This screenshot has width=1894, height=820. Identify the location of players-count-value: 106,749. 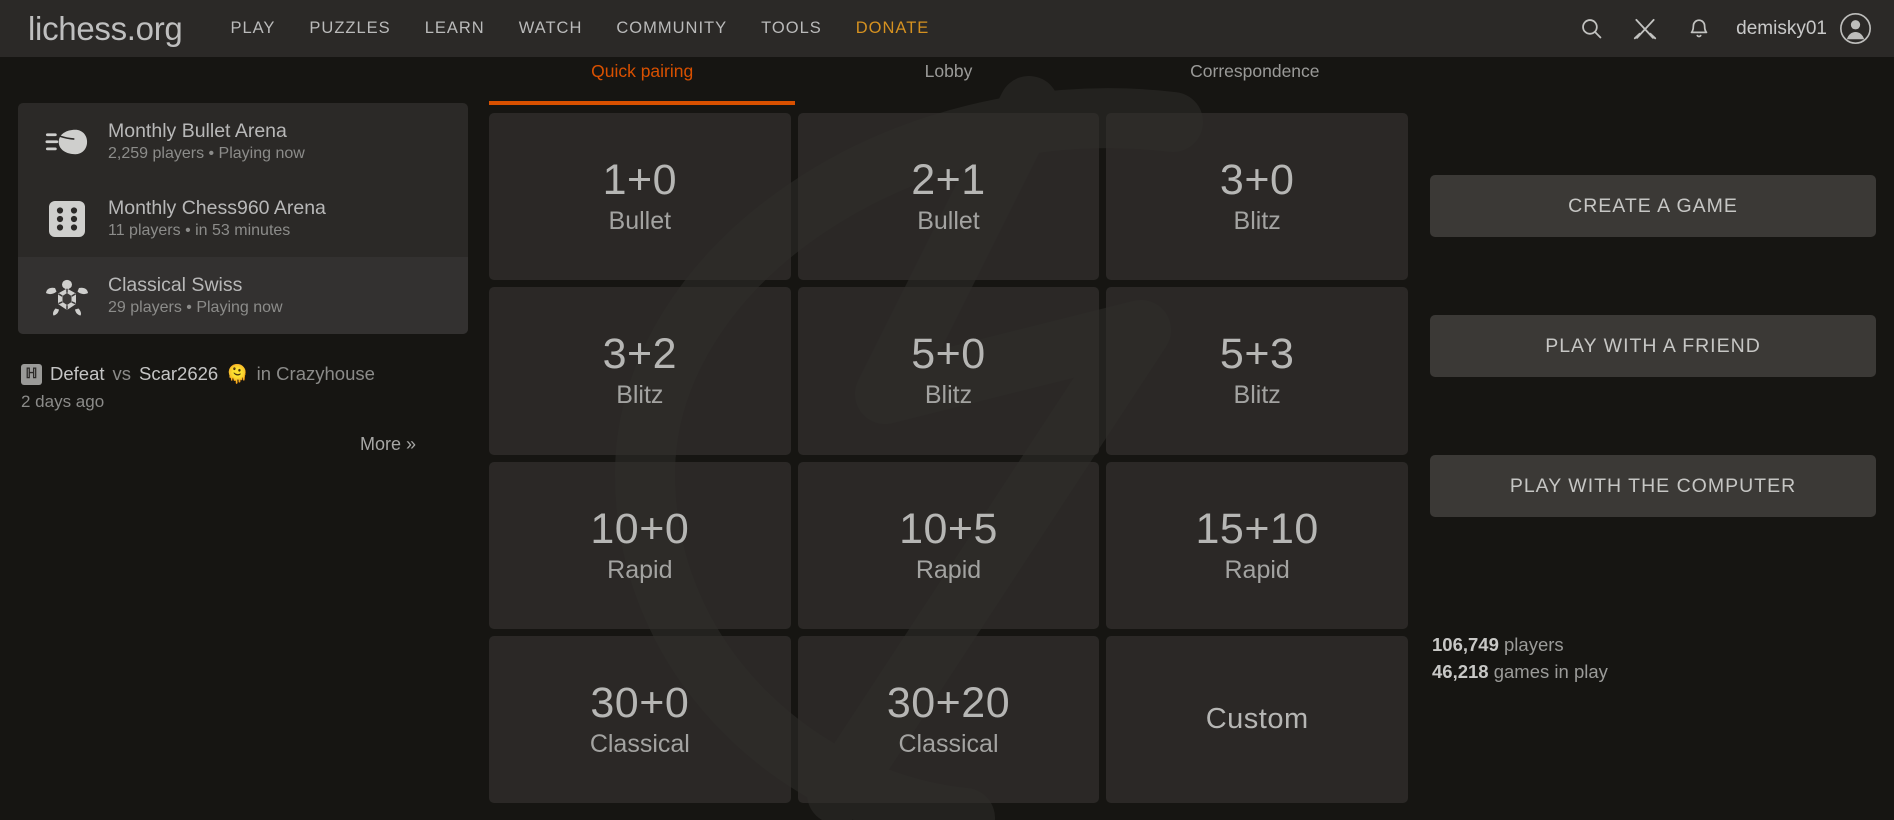
(1465, 644).